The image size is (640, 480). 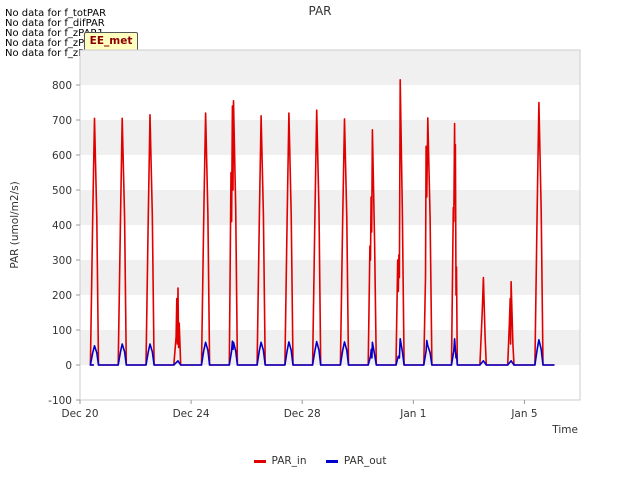 What do you see at coordinates (15, 224) in the screenshot?
I see `y-axis-label: PAR (umol/m2/s)` at bounding box center [15, 224].